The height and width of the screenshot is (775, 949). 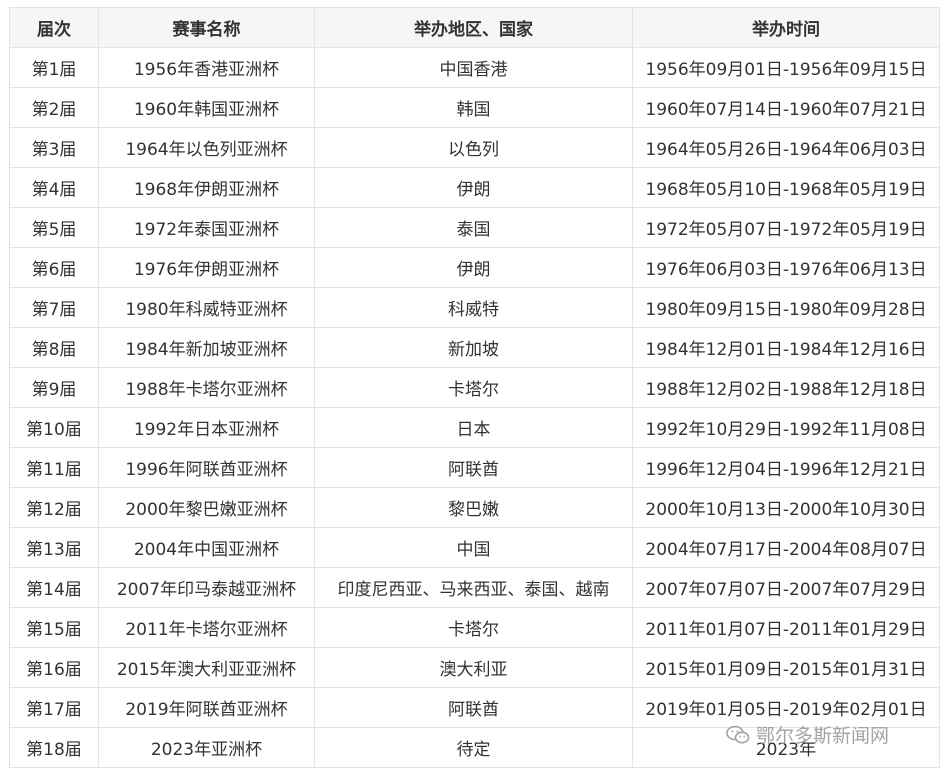 I want to click on host-link: 中国香港, so click(x=473, y=67).